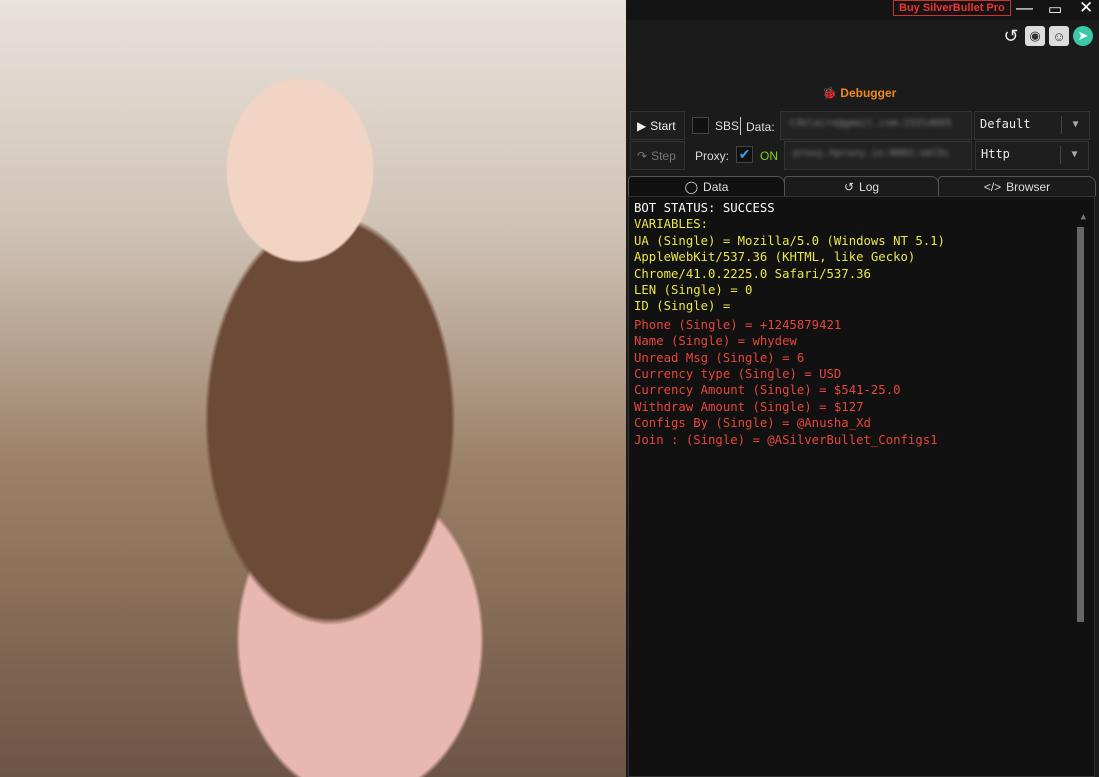  I want to click on sbs-label: SBS, so click(727, 126).